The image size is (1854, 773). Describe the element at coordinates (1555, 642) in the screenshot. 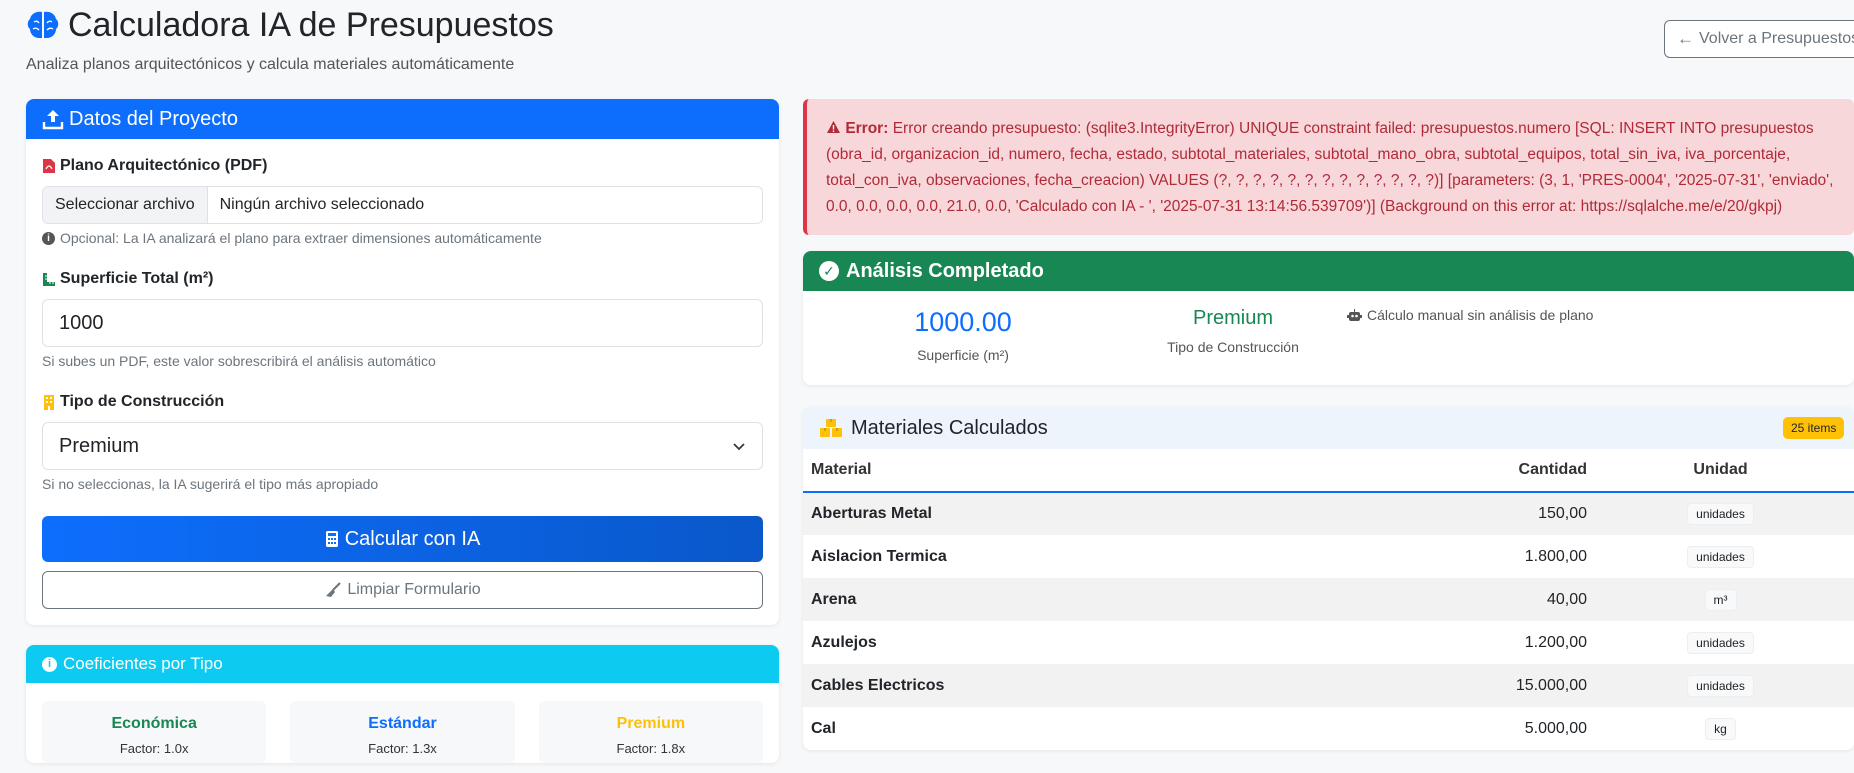

I see `material-quantity: 1.200,00` at that location.